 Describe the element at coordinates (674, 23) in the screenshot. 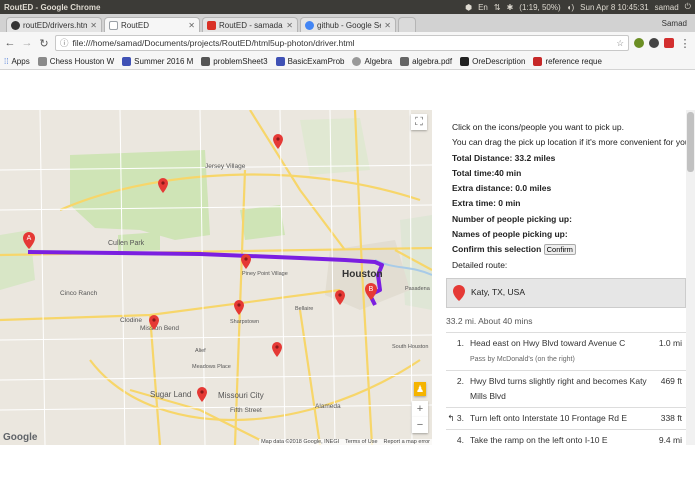

I see `profile-name: Samad` at that location.